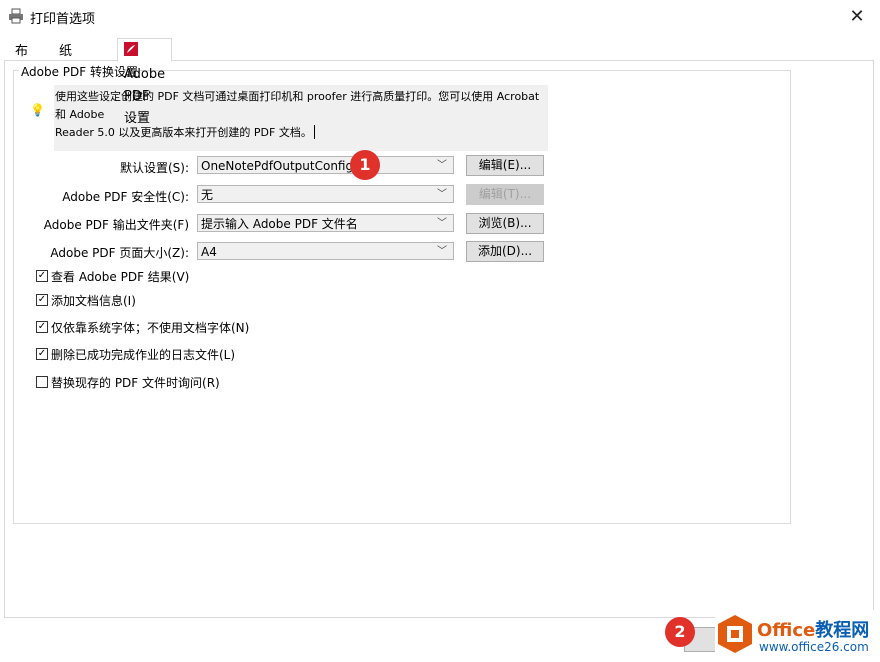 Image resolution: width=880 pixels, height=662 pixels. Describe the element at coordinates (131, 53) in the screenshot. I see `adobe-pdf-icon` at that location.